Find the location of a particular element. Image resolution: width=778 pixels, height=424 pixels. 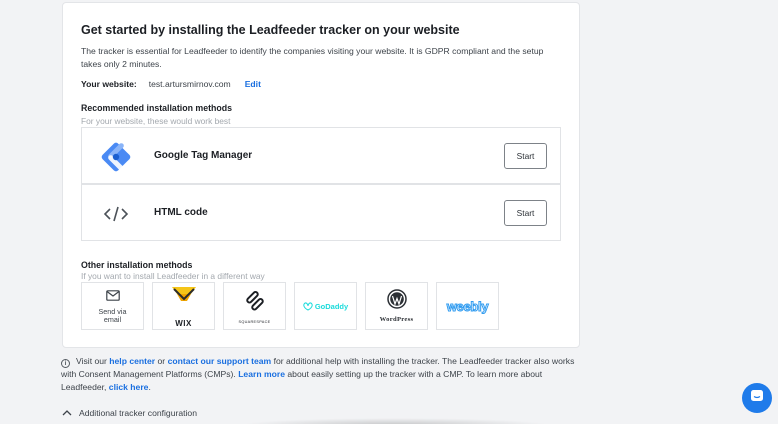

bottom-shadow is located at coordinates (395, 421).